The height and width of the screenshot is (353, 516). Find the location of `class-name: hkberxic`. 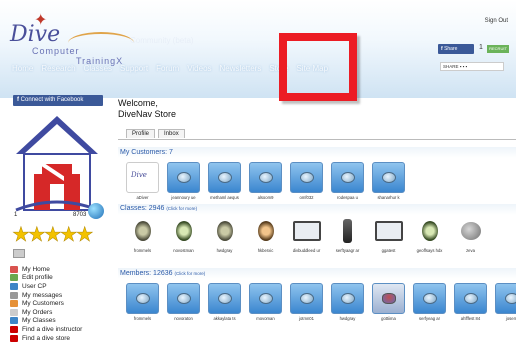

class-name: hkberxic is located at coordinates (265, 250).